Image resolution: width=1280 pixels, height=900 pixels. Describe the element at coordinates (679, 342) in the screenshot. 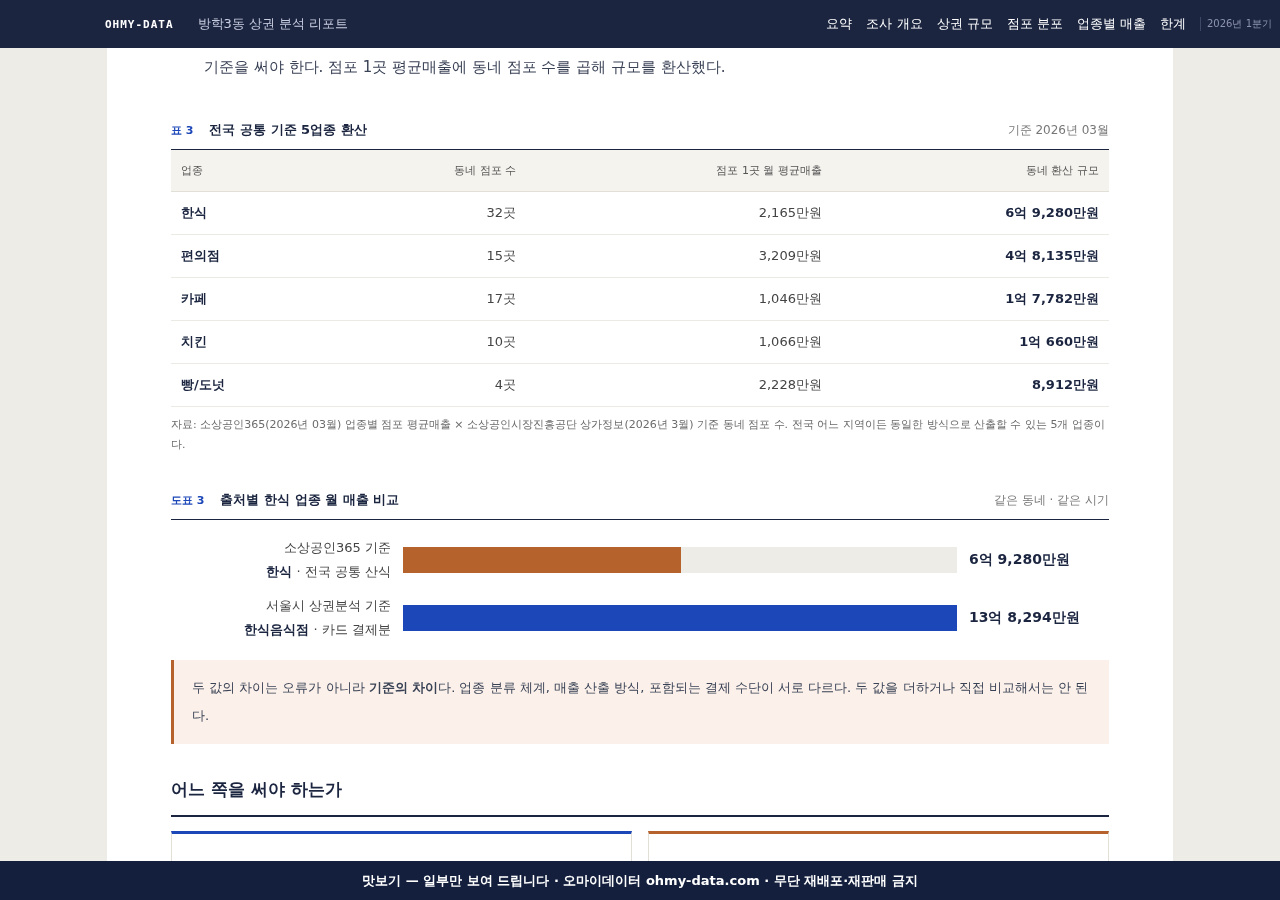

I see `table-cell: 1,066만원` at that location.